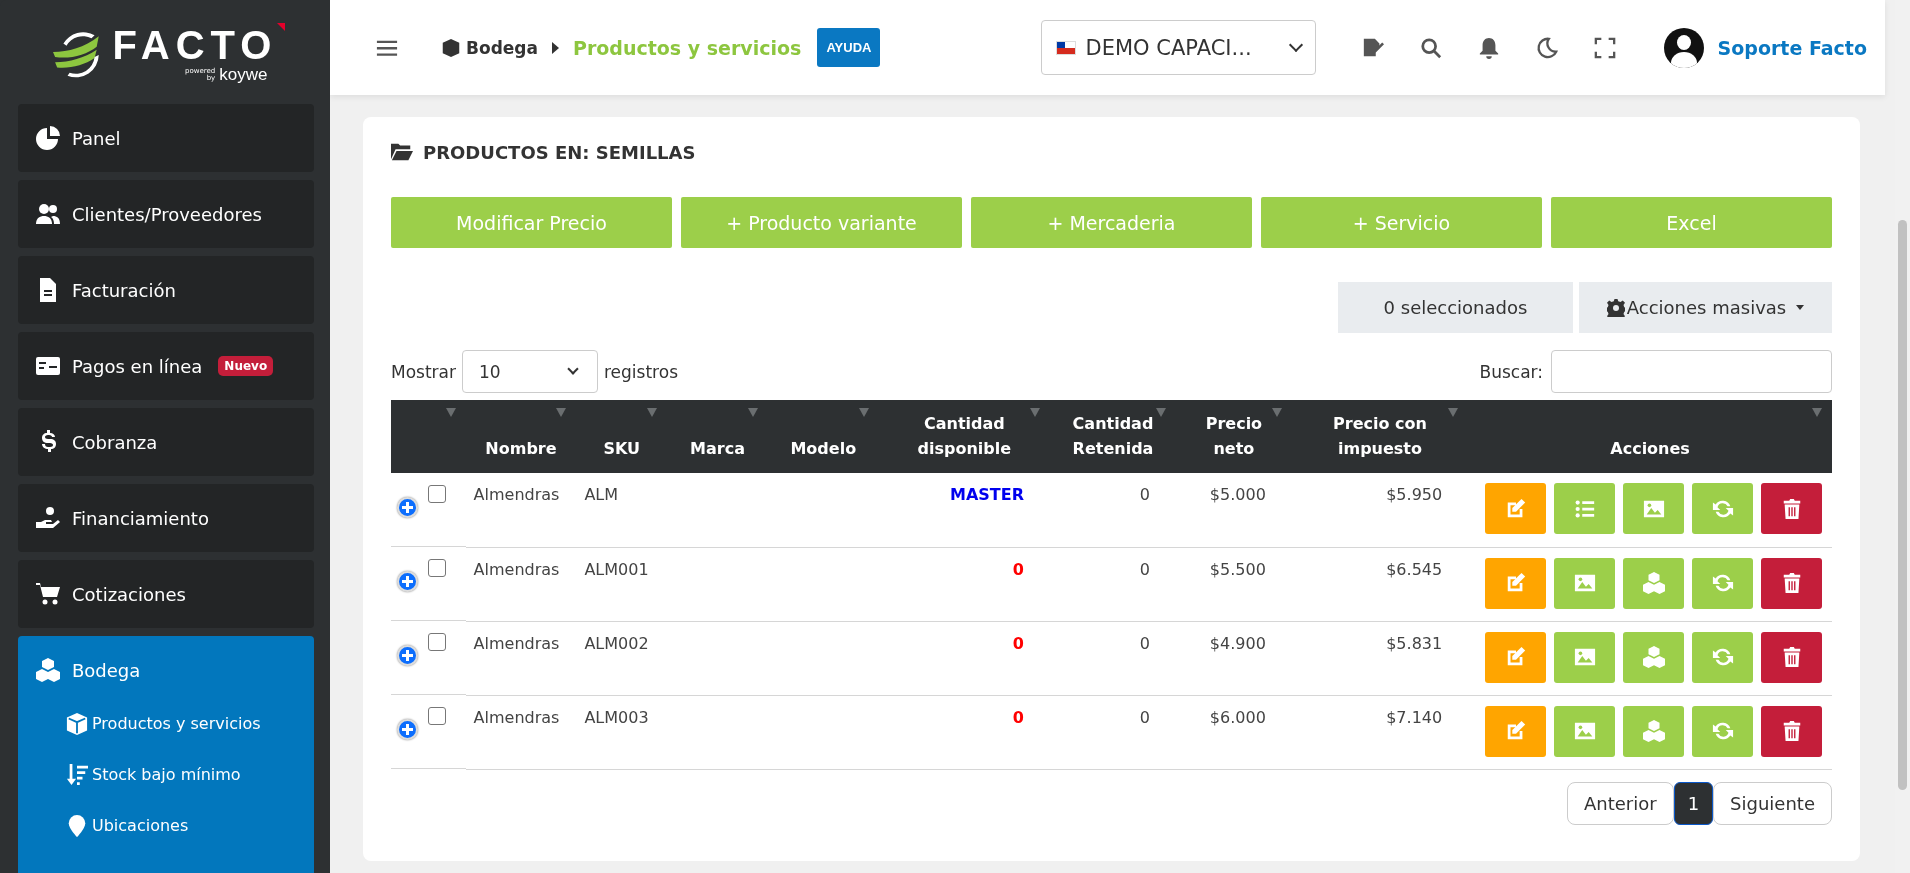 This screenshot has height=873, width=1910. Describe the element at coordinates (96, 138) in the screenshot. I see `sidebar-item-label: Panel` at that location.